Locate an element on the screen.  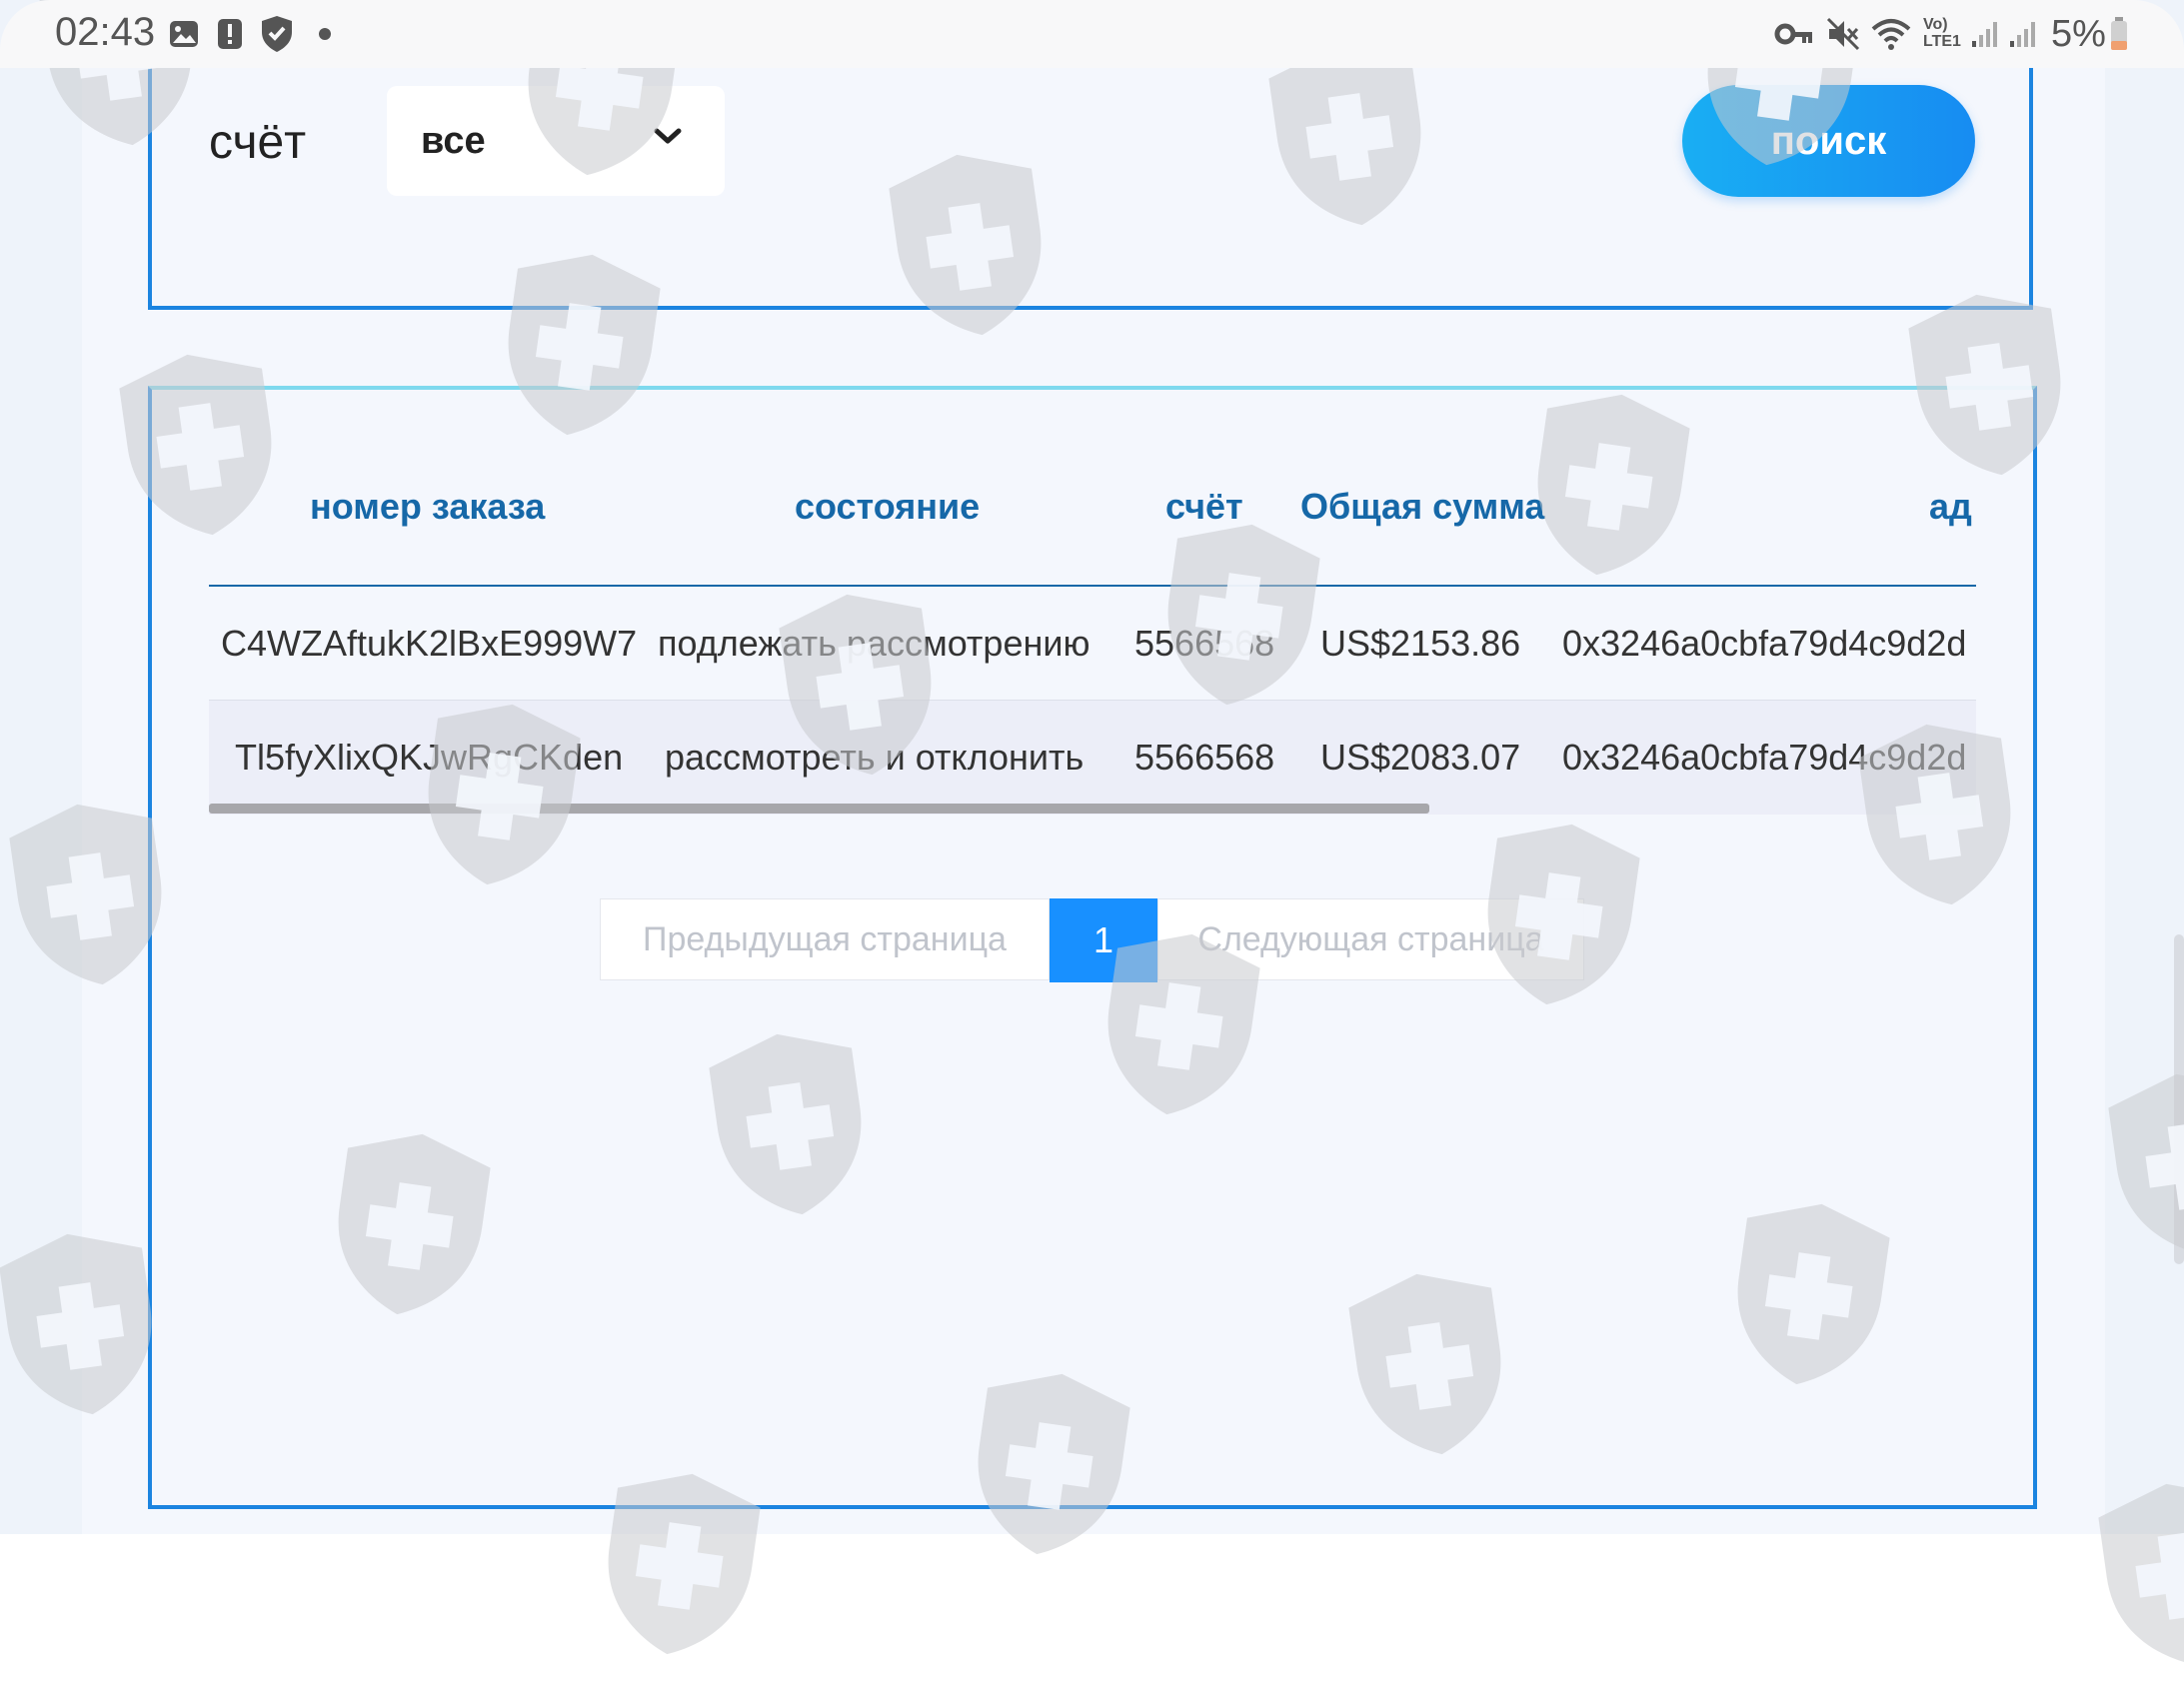
right-edge is located at coordinates (2144, 767).